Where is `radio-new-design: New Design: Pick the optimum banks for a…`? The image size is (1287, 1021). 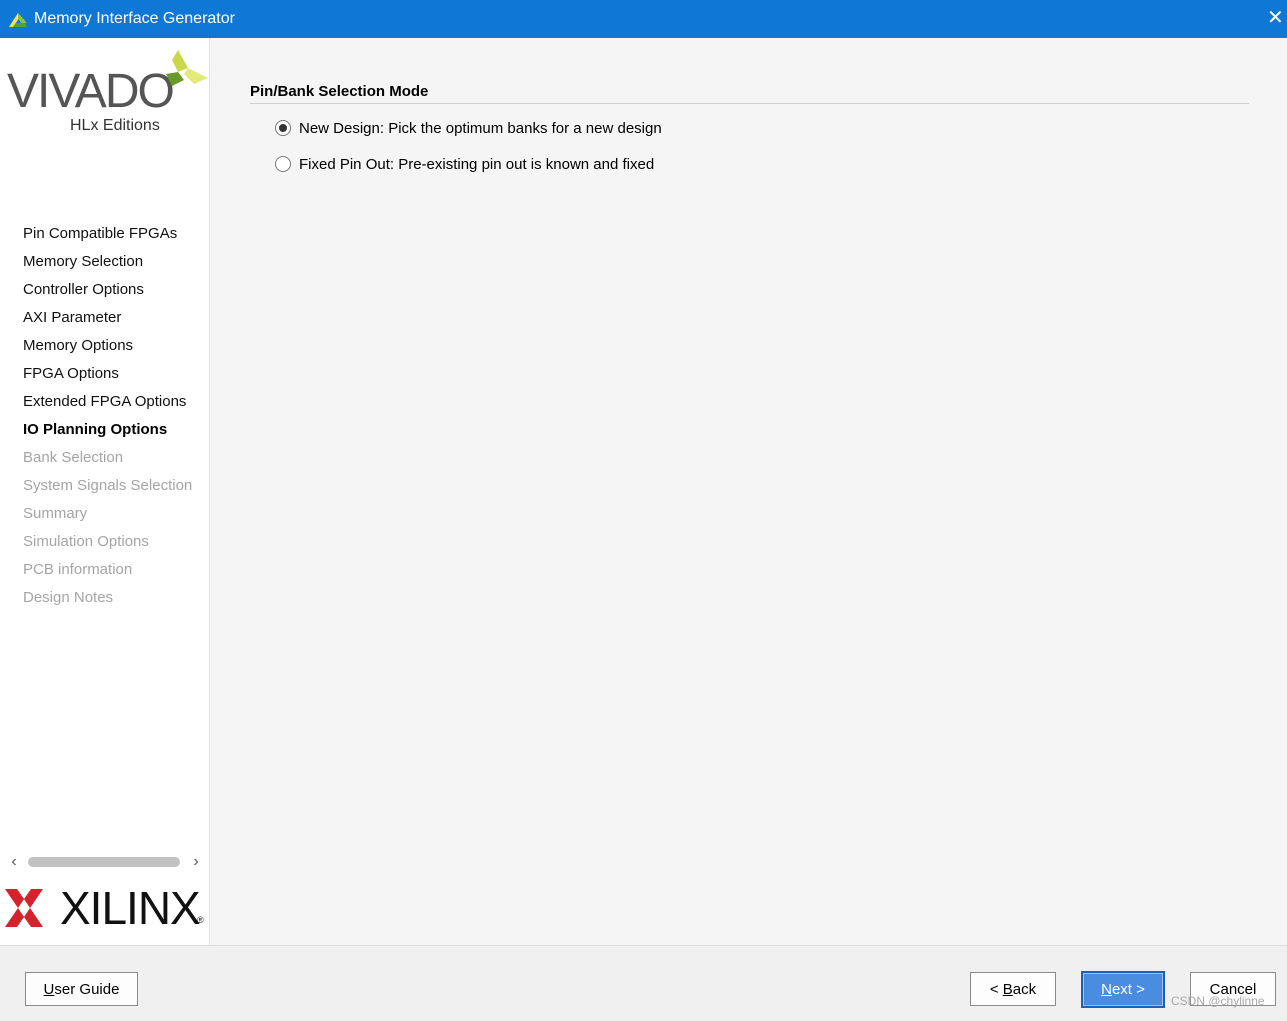 radio-new-design: New Design: Pick the optimum banks for a… is located at coordinates (468, 128).